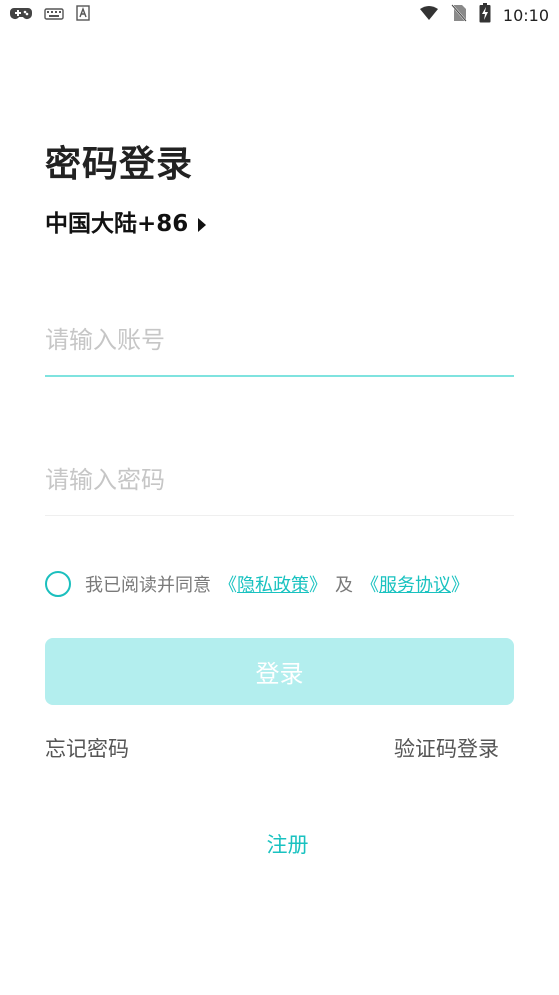 The height and width of the screenshot is (995, 559). What do you see at coordinates (279, 671) in the screenshot?
I see `login-button: 登录` at bounding box center [279, 671].